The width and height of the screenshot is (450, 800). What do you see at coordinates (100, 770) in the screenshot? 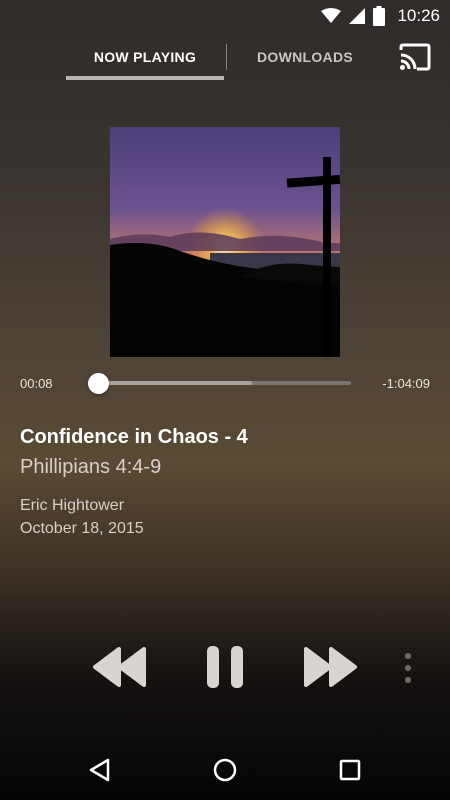
I see `back-icon` at bounding box center [100, 770].